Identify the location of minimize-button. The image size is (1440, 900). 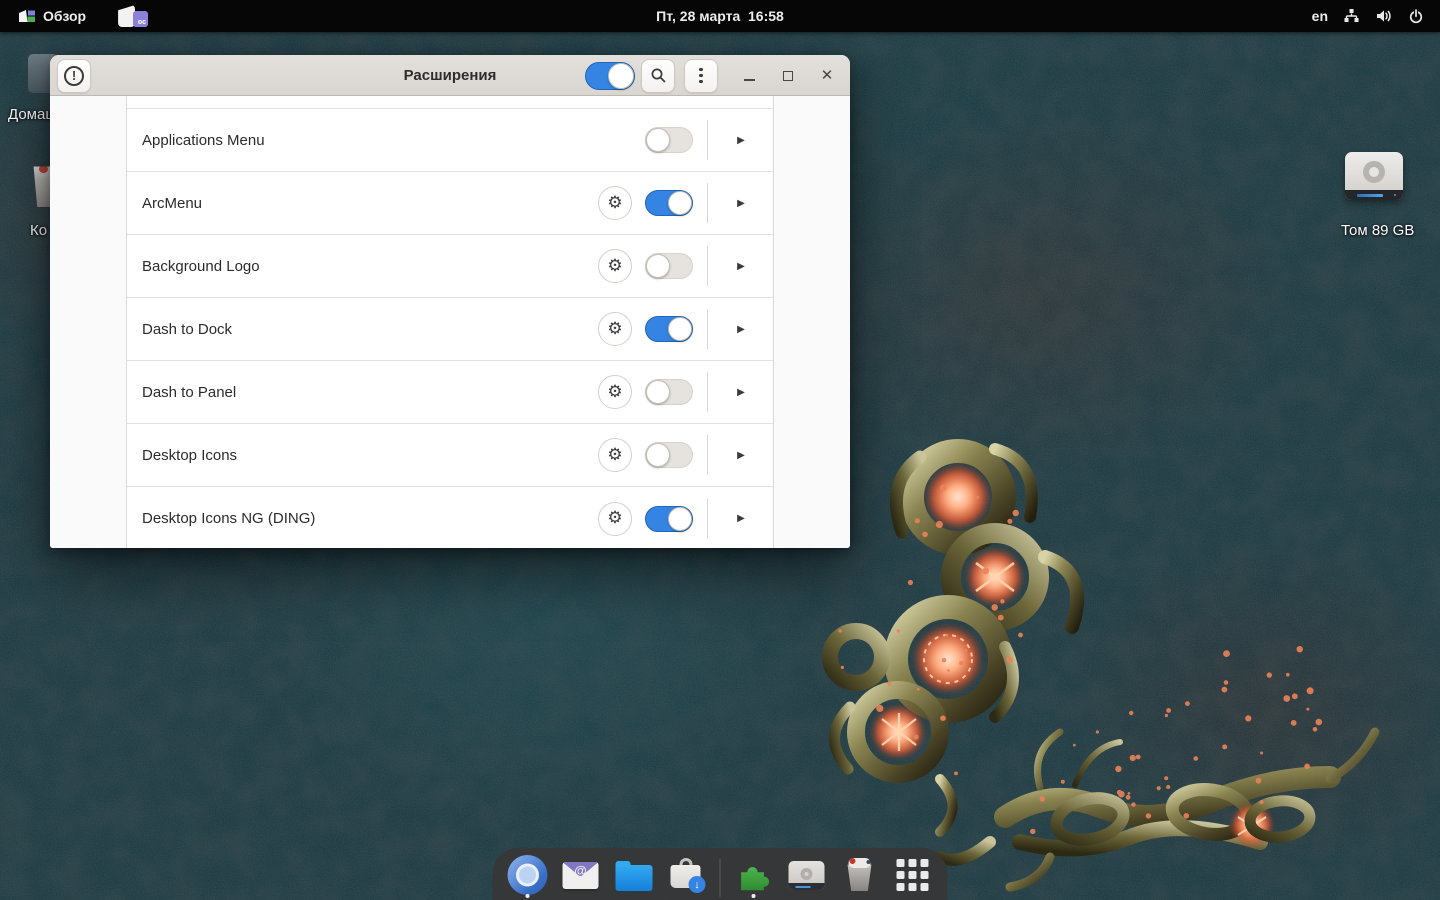
(749, 76).